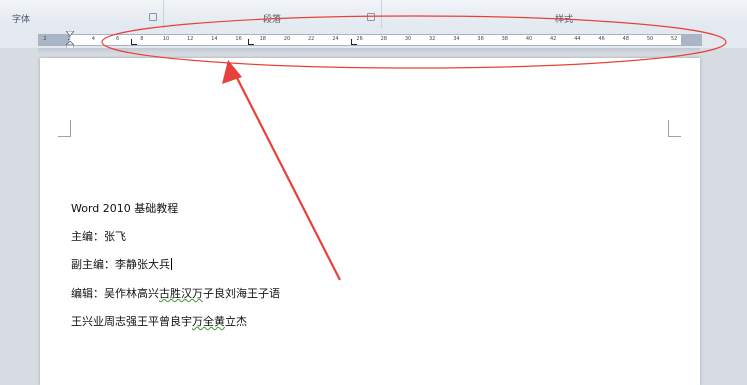 The width and height of the screenshot is (747, 385). Describe the element at coordinates (236, 321) in the screenshot. I see `doc-line-names-rest: 立杰` at that location.